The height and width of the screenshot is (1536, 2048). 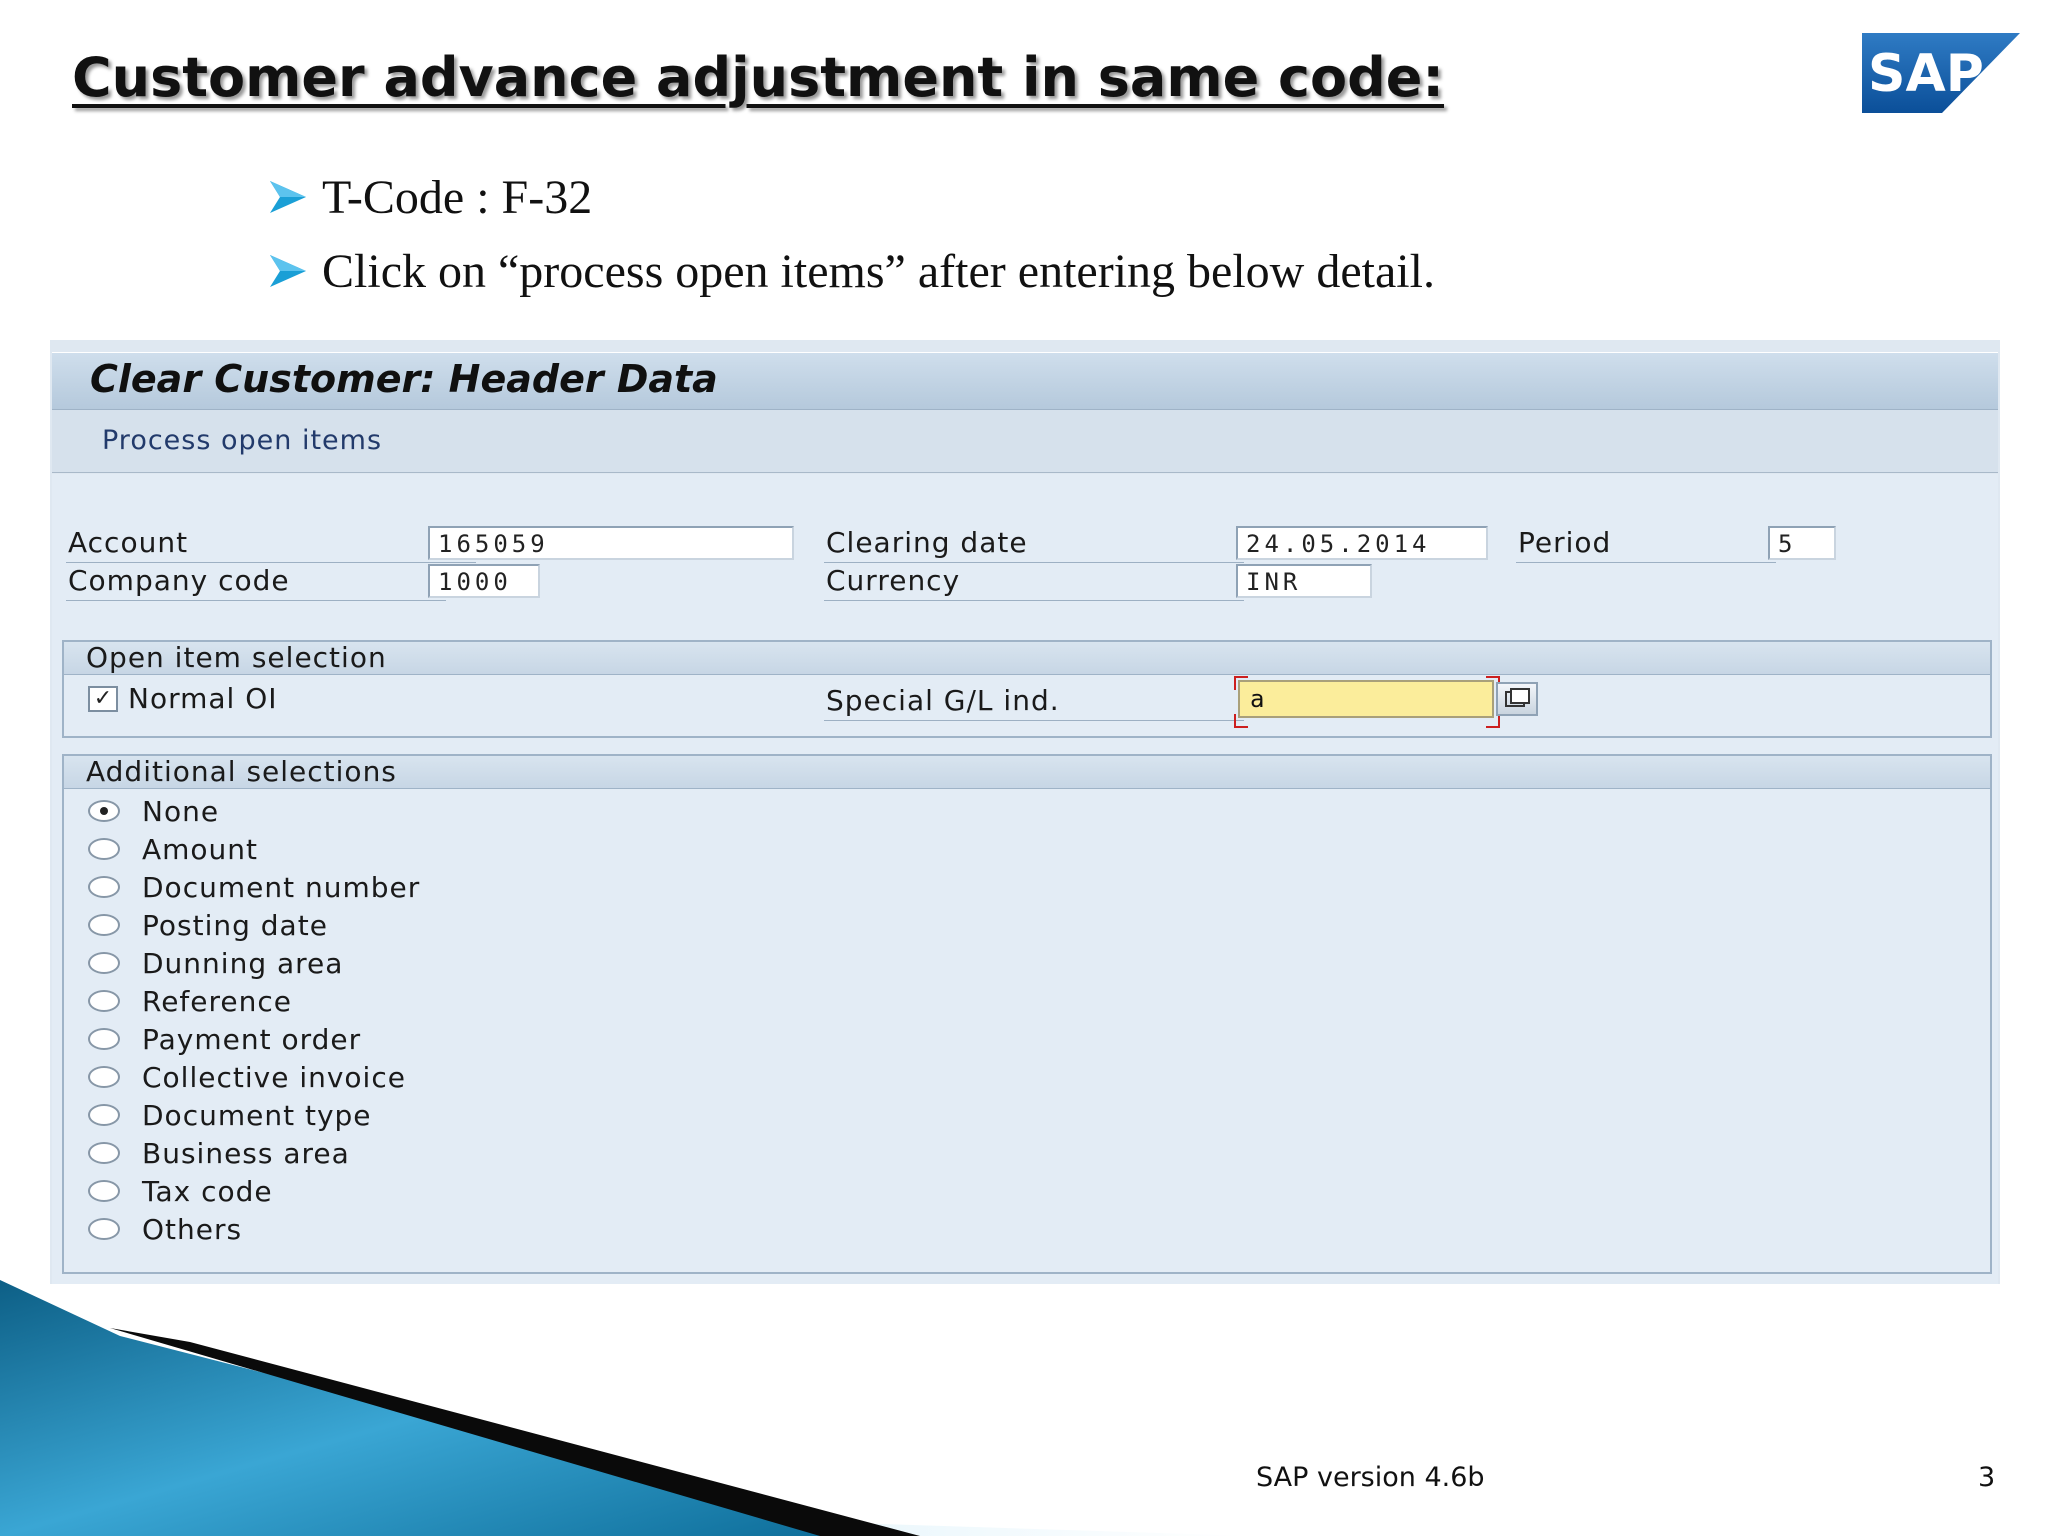 What do you see at coordinates (243, 963) in the screenshot?
I see `radio-label: Dunning area` at bounding box center [243, 963].